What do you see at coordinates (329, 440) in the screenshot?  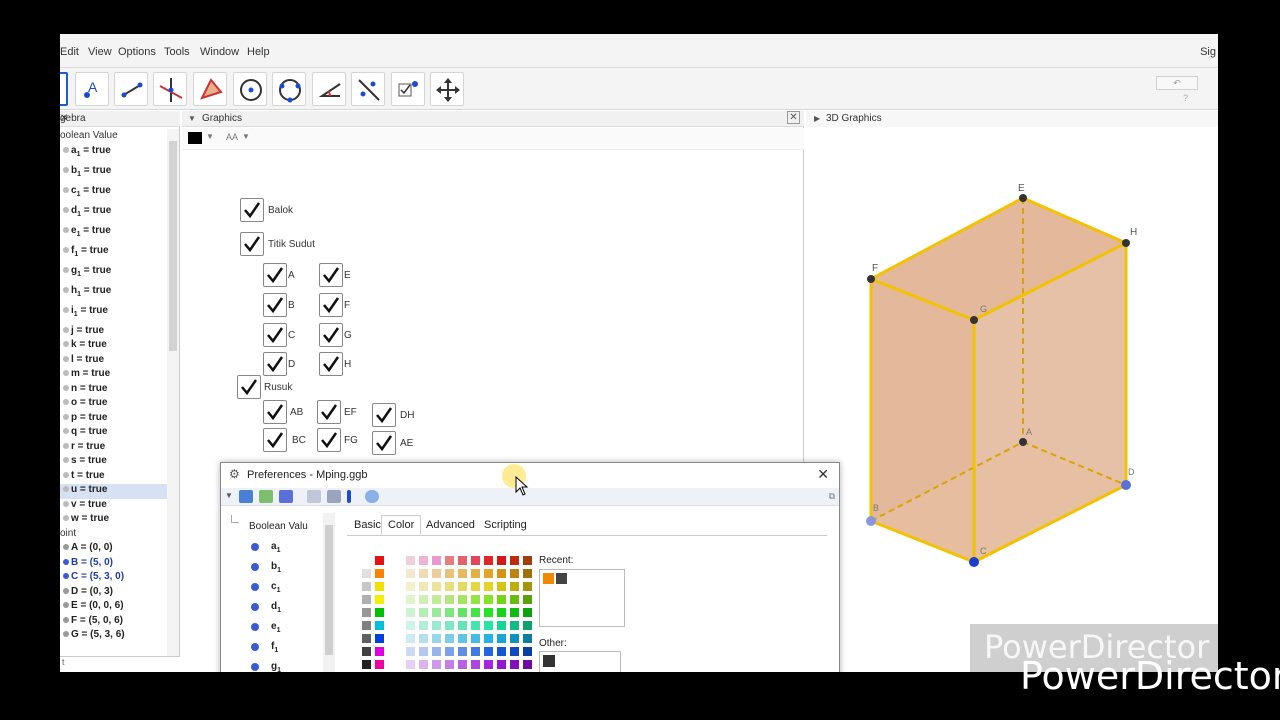 I see `checkbox-fg` at bounding box center [329, 440].